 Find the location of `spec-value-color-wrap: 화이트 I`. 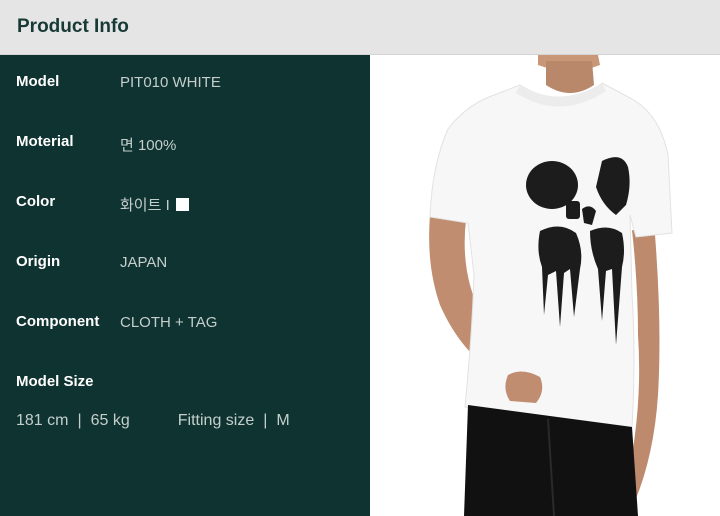

spec-value-color-wrap: 화이트 I is located at coordinates (154, 204).